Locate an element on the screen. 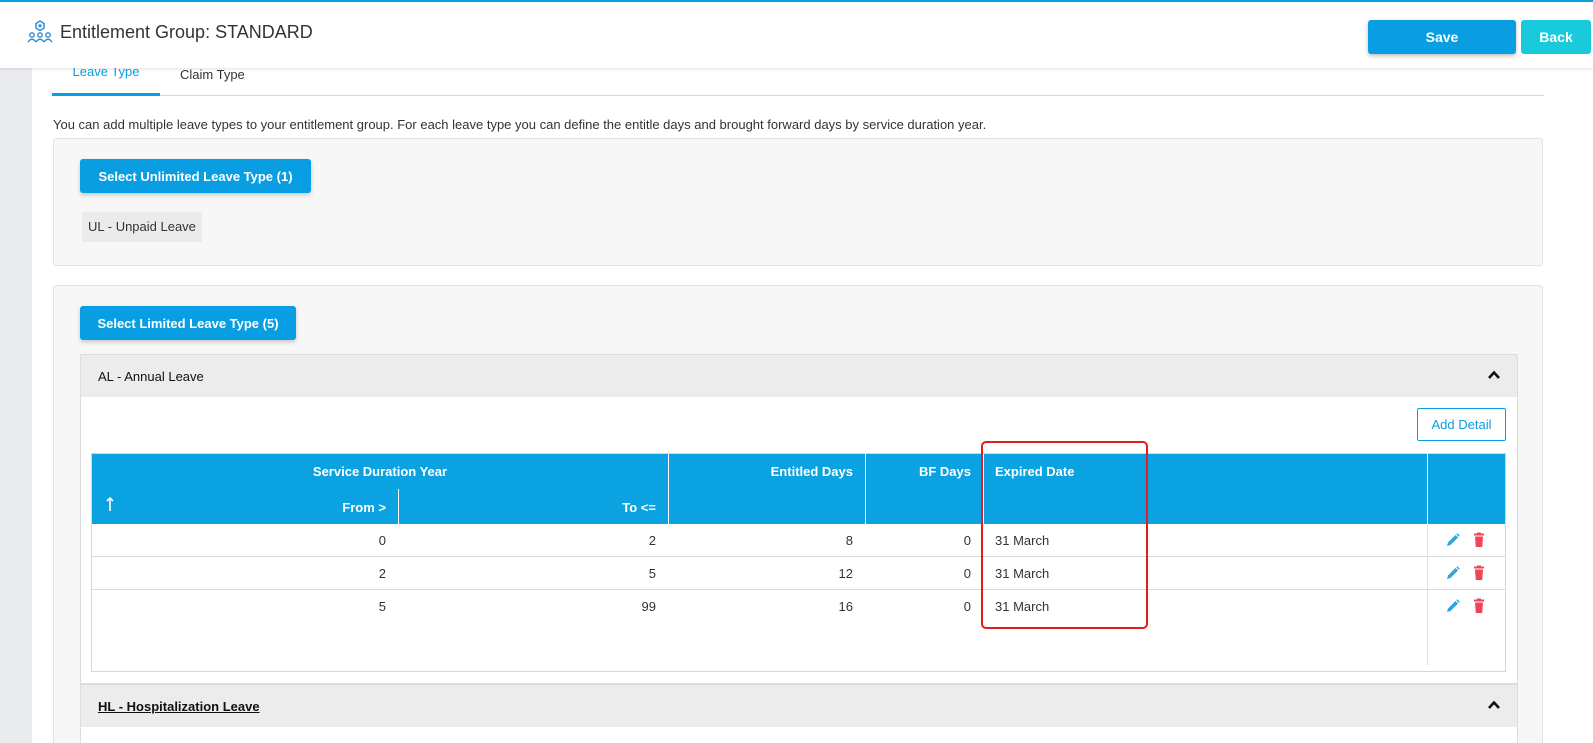  cell-entitled-days: 8 is located at coordinates (849, 540).